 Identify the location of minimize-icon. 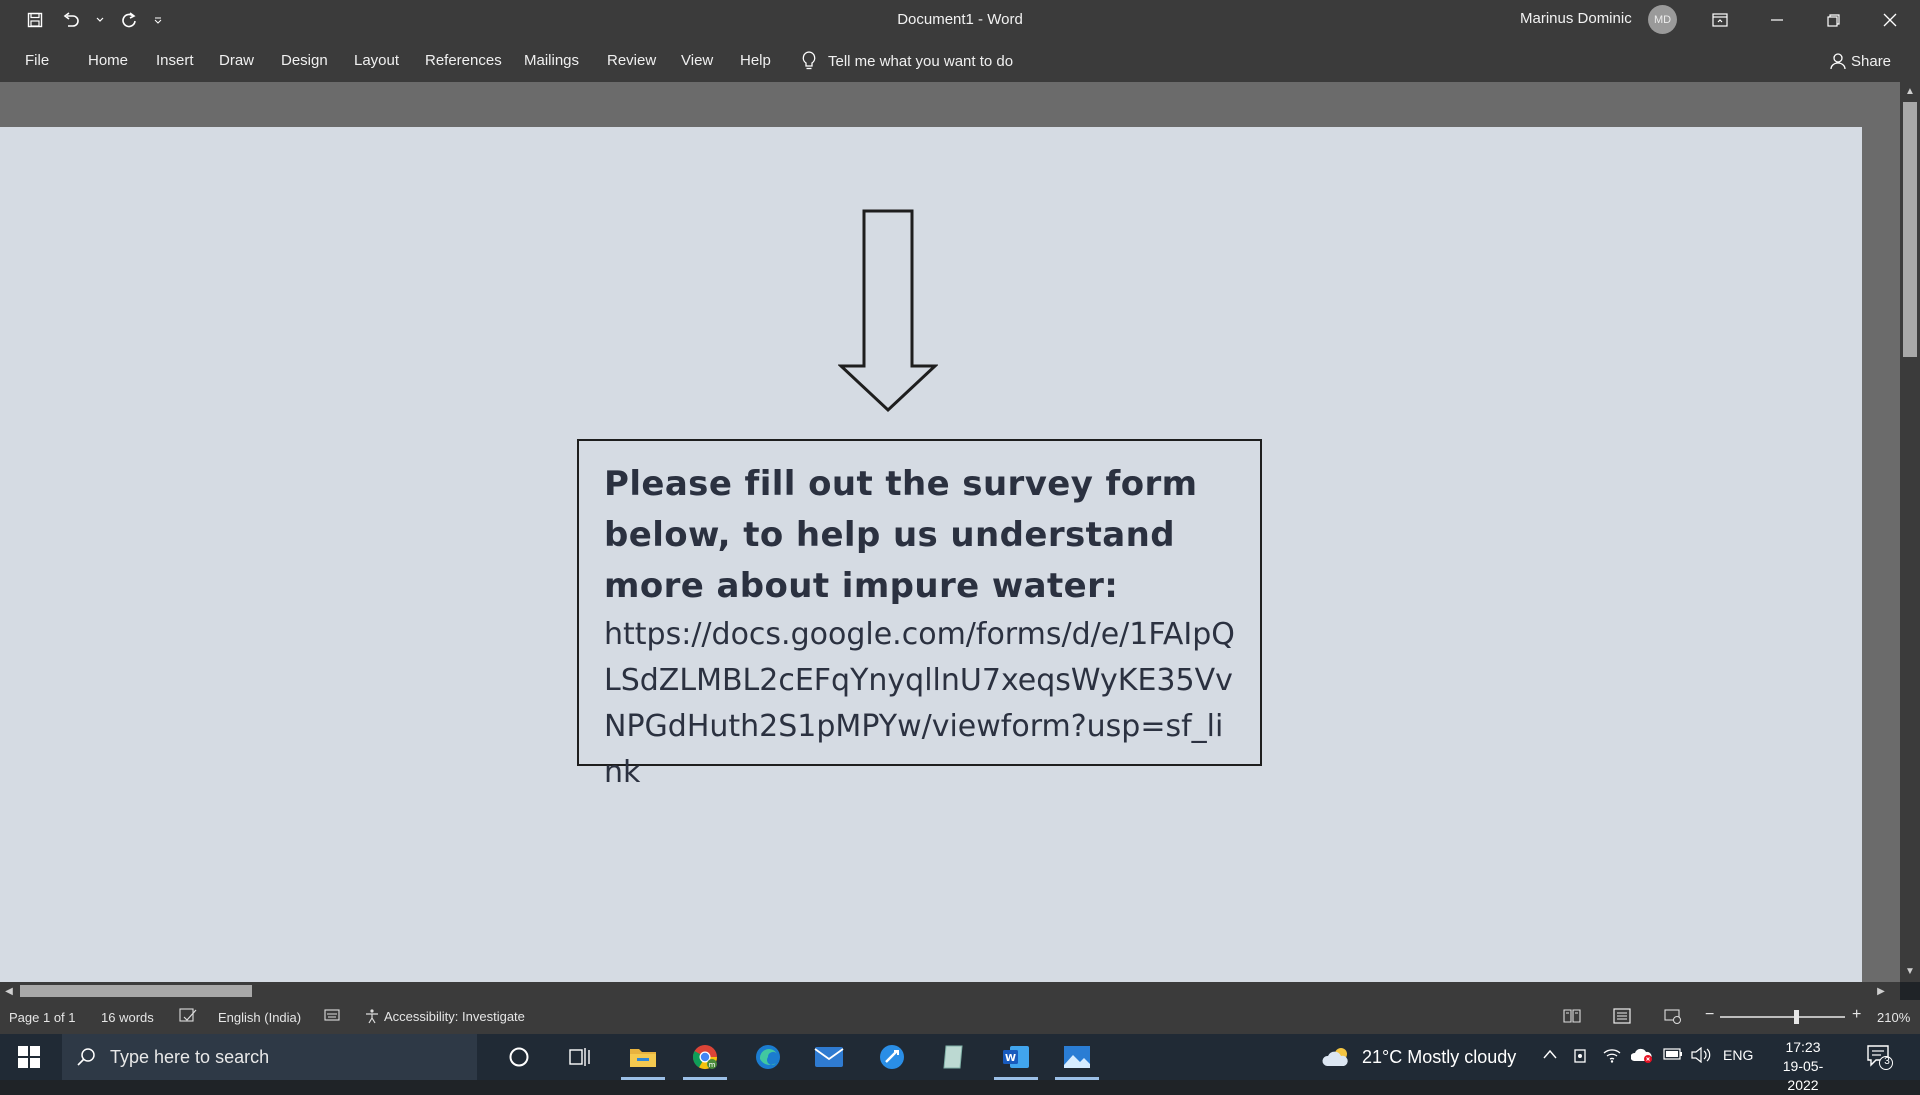
(1777, 20).